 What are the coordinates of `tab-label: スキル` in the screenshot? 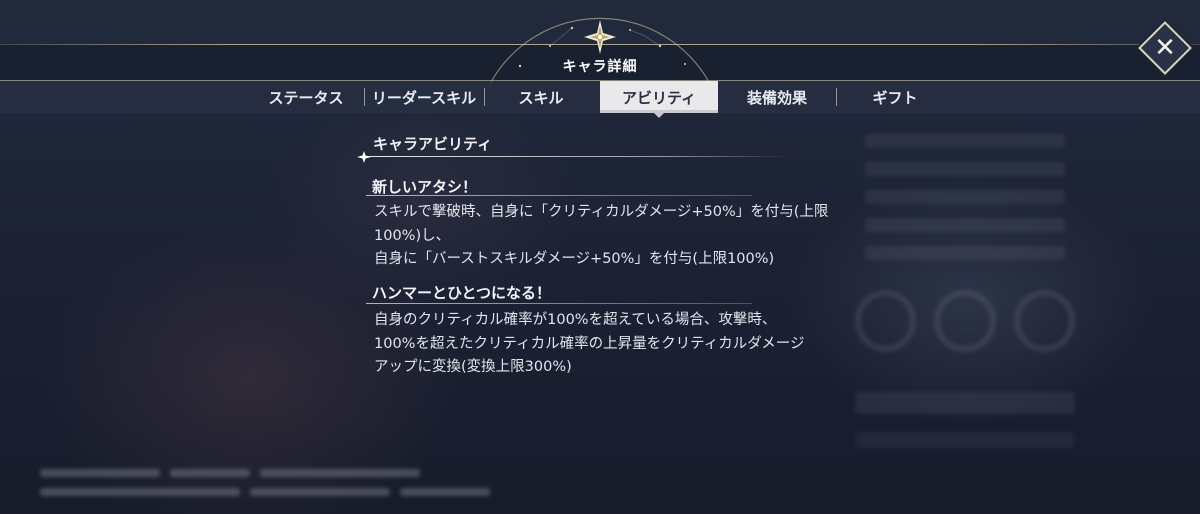 It's located at (541, 97).